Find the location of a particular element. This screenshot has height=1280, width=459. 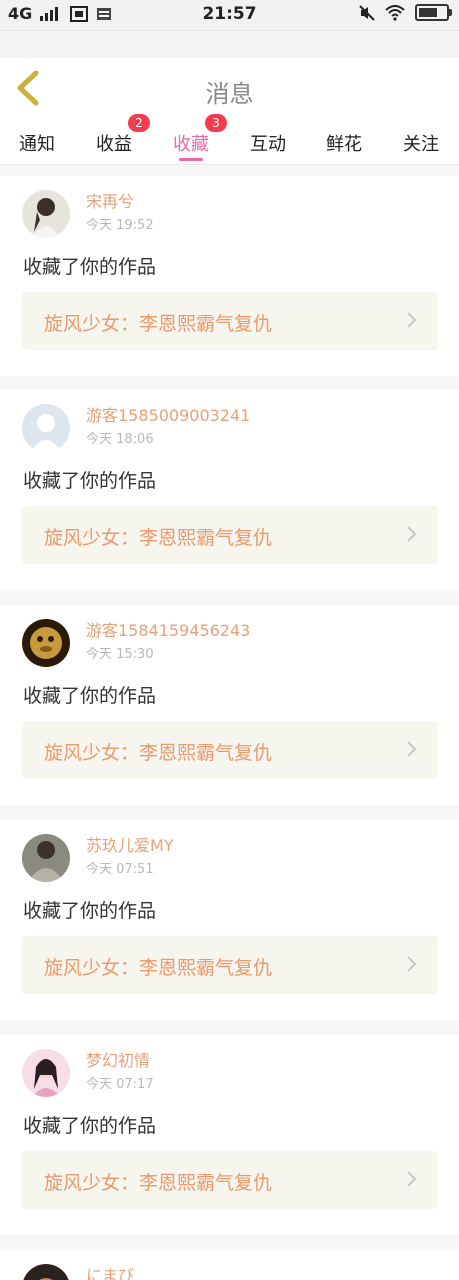

message-card: にまび is located at coordinates (229, 1265).